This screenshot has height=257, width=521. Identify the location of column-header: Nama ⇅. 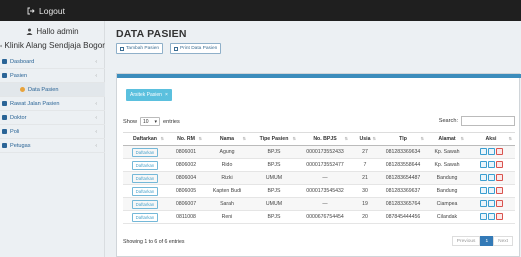
(227, 139).